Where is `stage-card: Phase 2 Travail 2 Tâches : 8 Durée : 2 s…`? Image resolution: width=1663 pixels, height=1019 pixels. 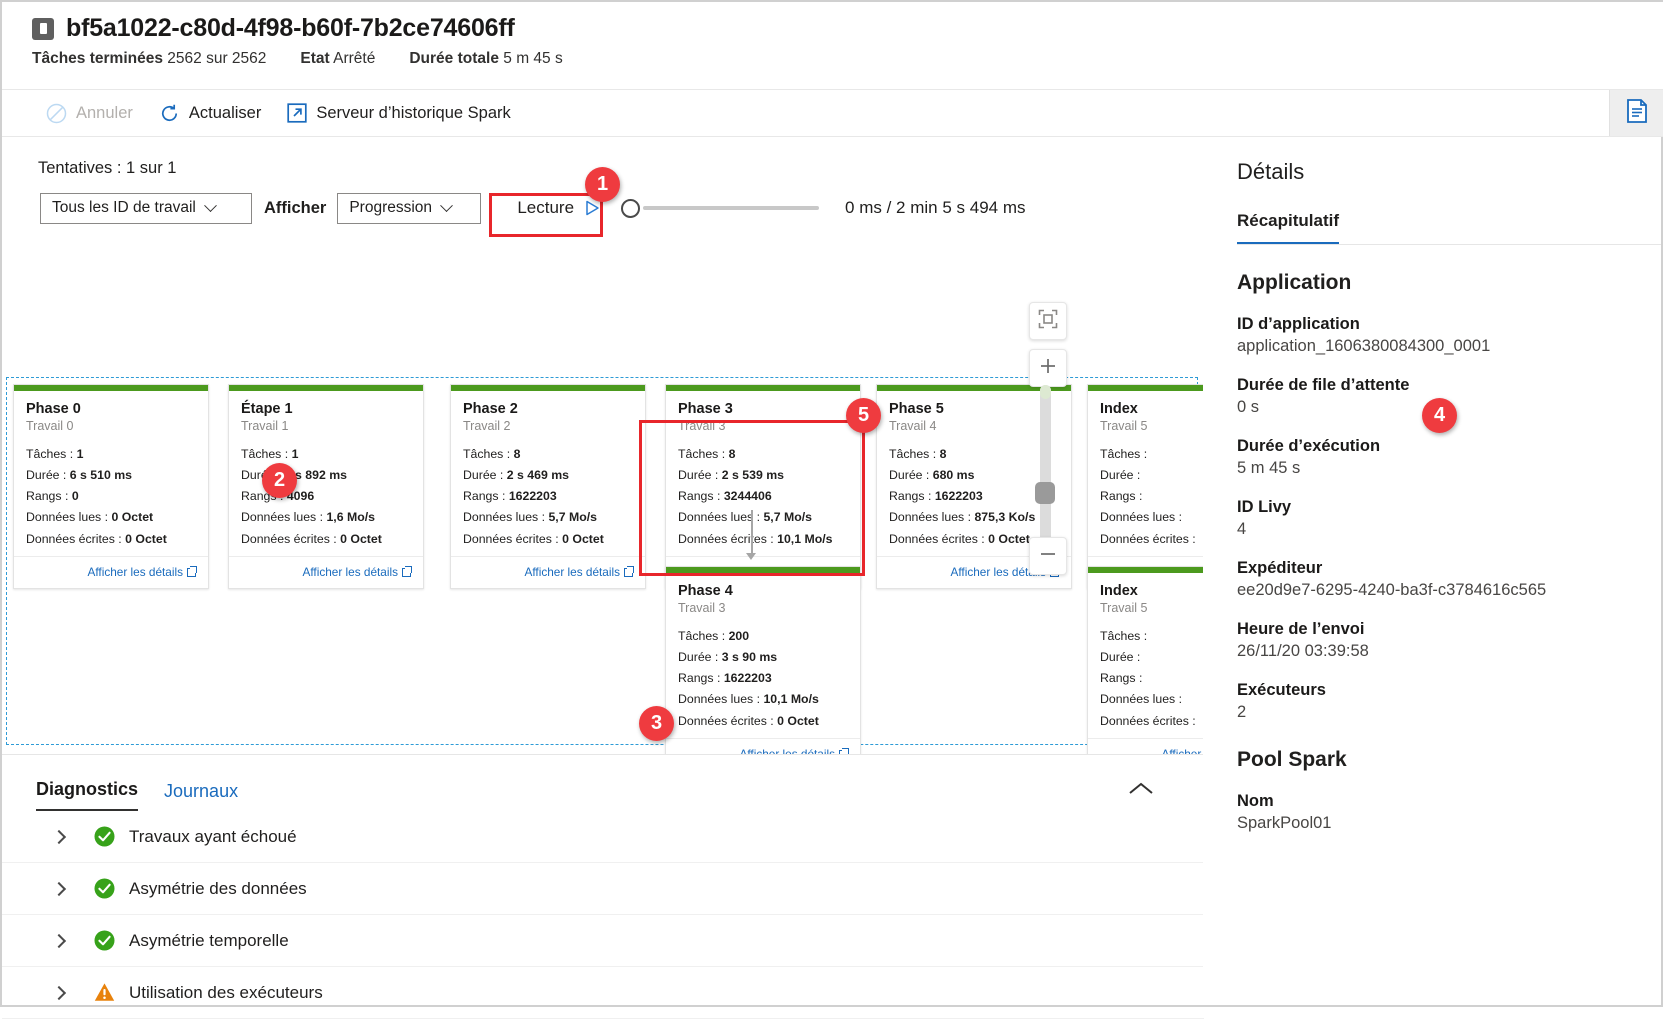
stage-card: Phase 2 Travail 2 Tâches : 8 Durée : 2 s… is located at coordinates (548, 486).